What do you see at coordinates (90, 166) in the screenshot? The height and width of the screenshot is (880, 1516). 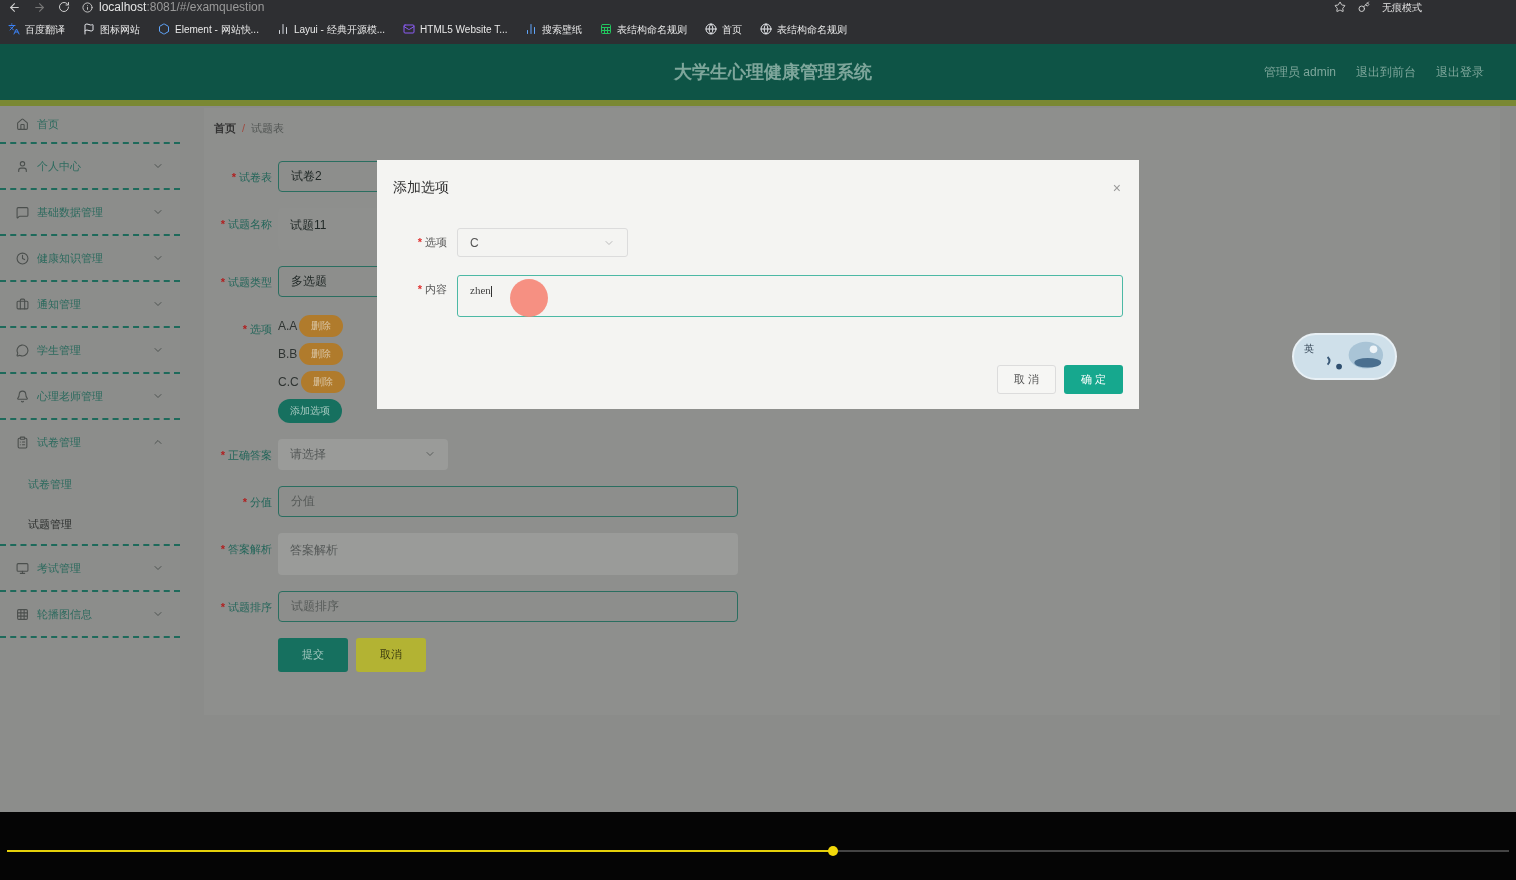 I see `sidebar-item: 个人中心` at bounding box center [90, 166].